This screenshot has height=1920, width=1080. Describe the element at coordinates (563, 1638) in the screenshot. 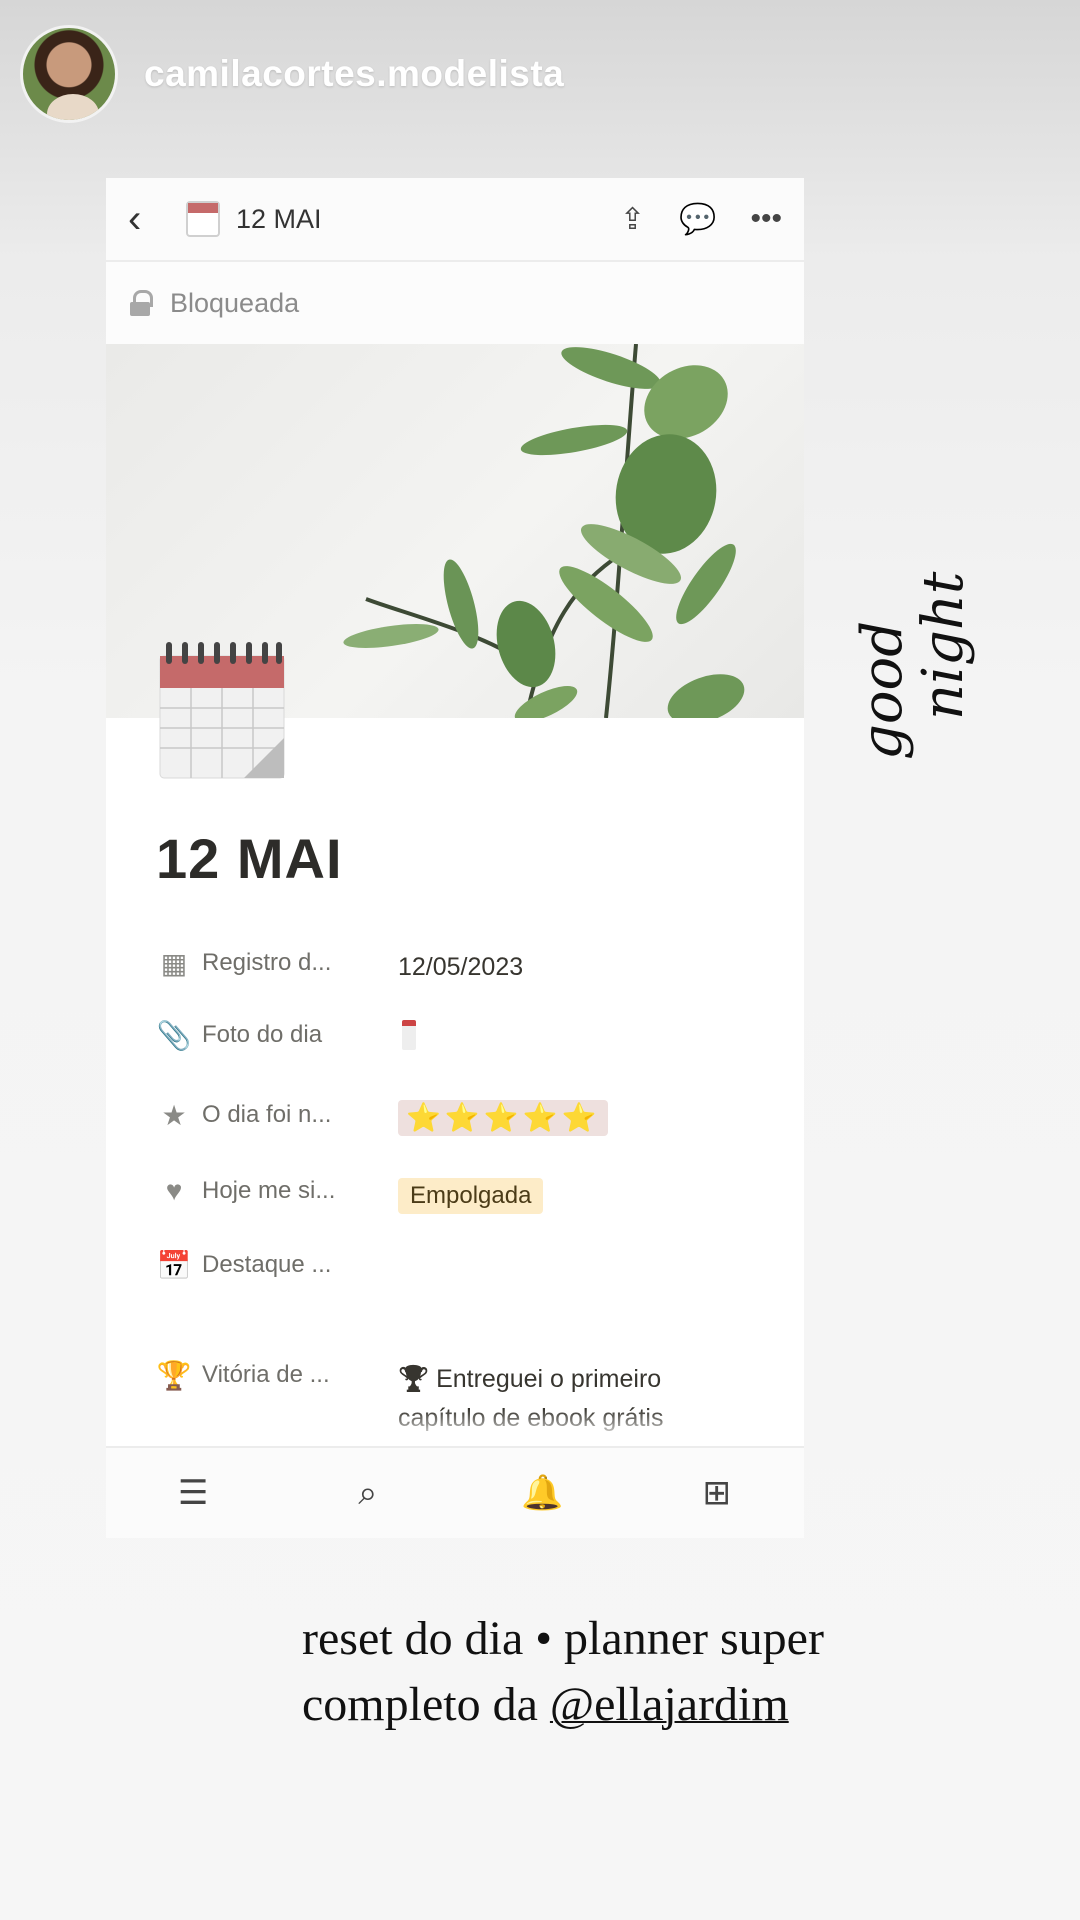

I see `caption-line-1: reset do dia • planner super` at that location.